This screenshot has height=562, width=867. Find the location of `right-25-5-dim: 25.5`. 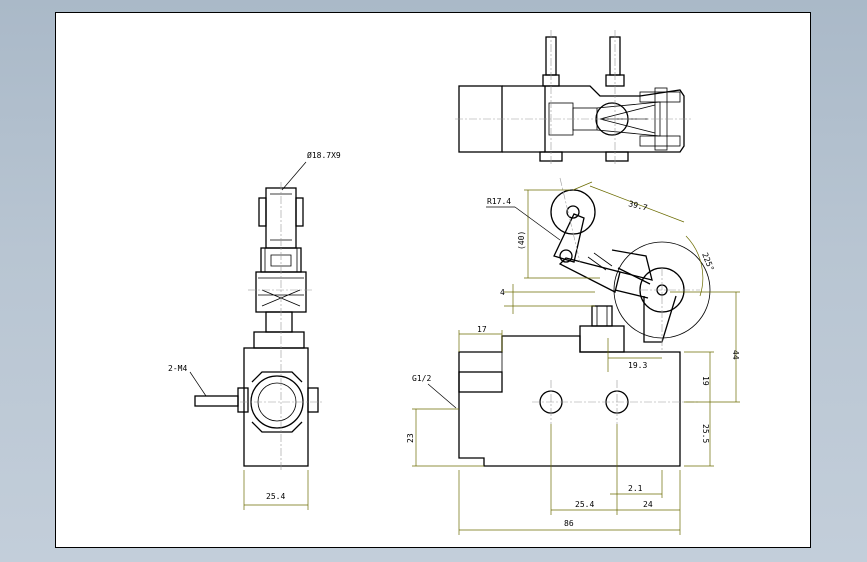

right-25-5-dim: 25.5 is located at coordinates (705, 433).